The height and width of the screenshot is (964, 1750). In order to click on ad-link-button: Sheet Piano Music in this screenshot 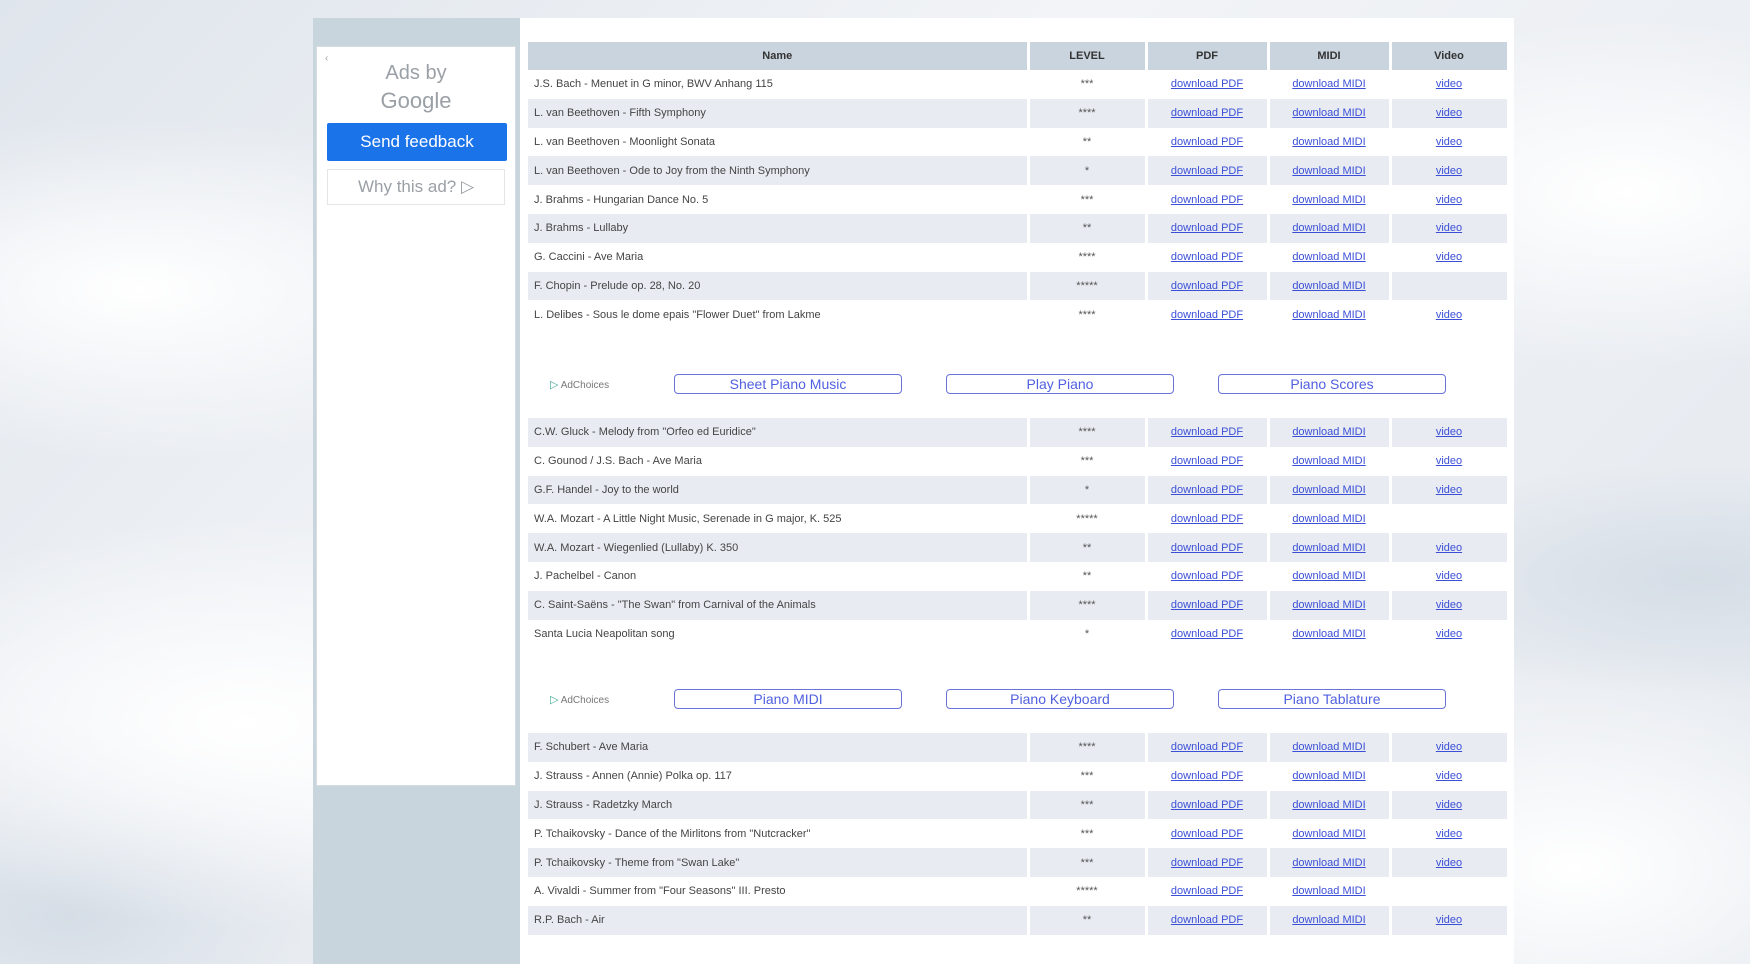, I will do `click(788, 384)`.